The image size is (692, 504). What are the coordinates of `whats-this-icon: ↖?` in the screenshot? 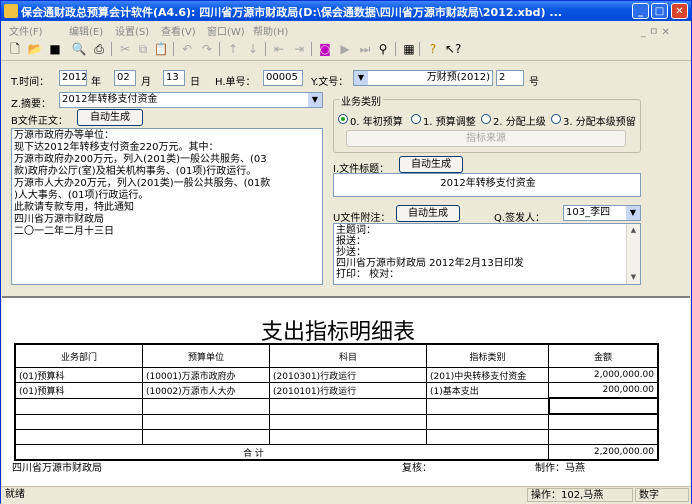 It's located at (453, 49).